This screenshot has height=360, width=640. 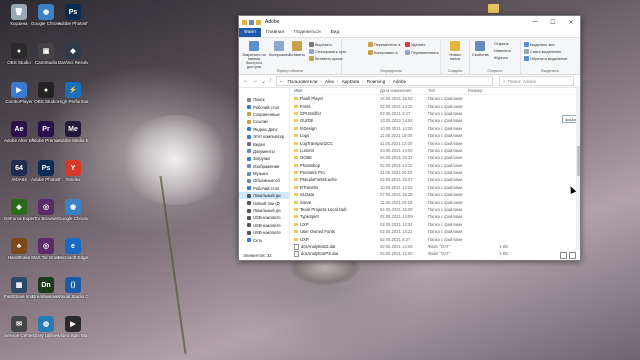 I want to click on edit-button: Изменить, so click(x=502, y=51).